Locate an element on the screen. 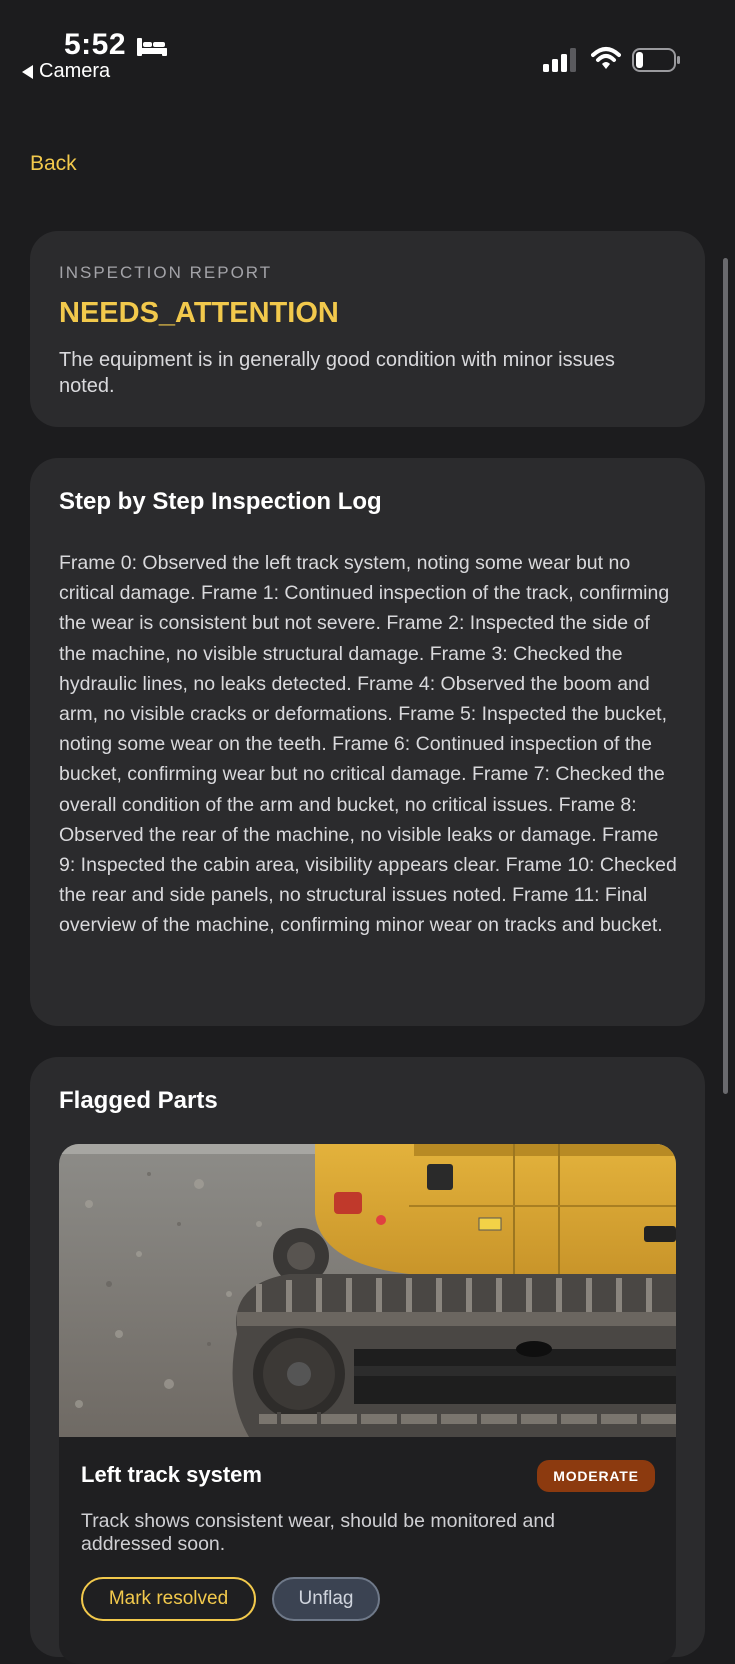 This screenshot has height=1664, width=735. back-to-camera: Camera is located at coordinates (66, 71).